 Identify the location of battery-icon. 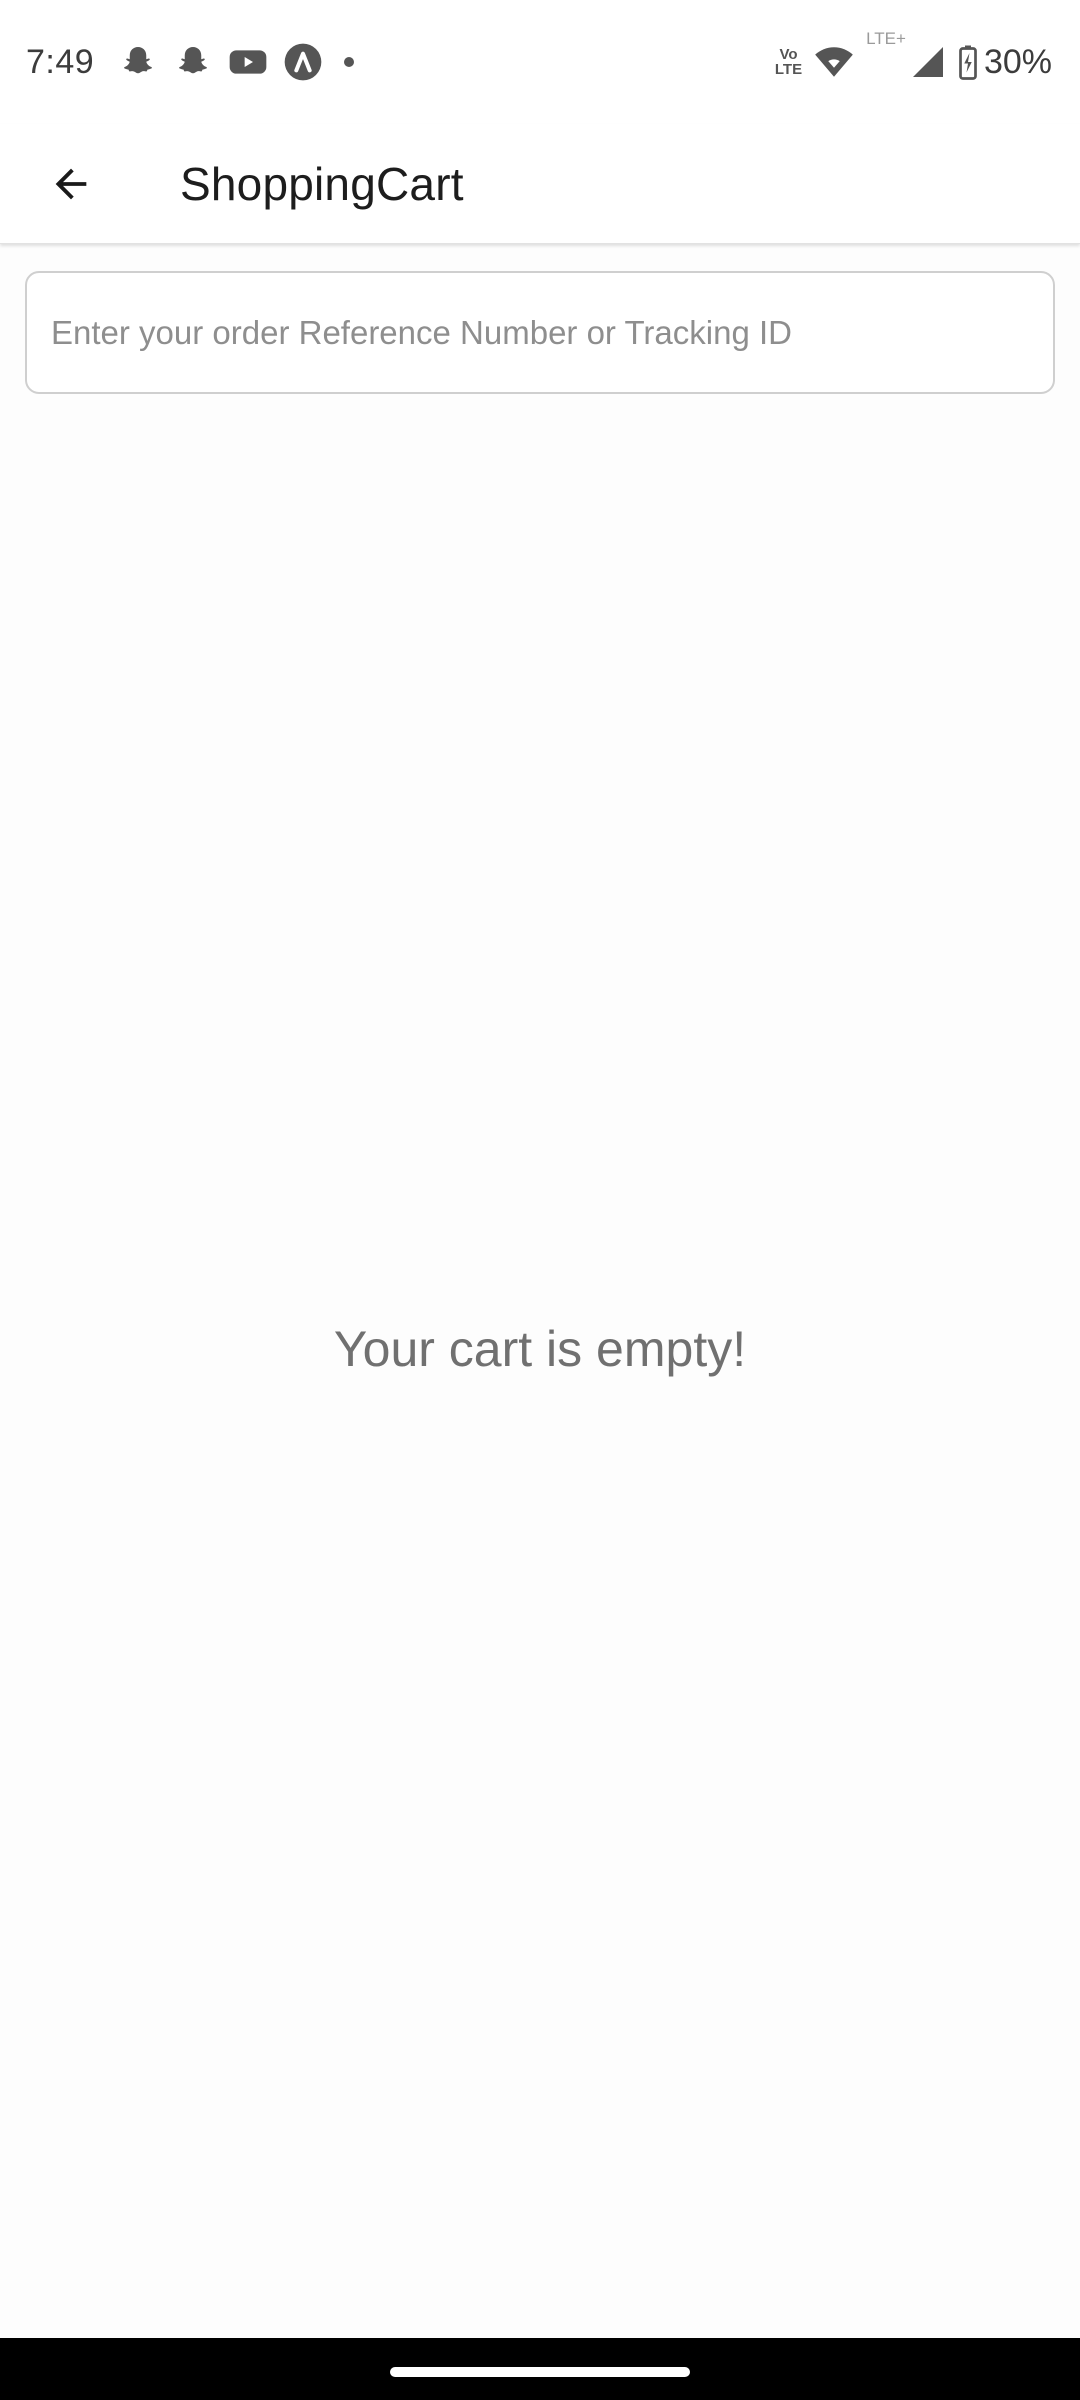
(968, 62).